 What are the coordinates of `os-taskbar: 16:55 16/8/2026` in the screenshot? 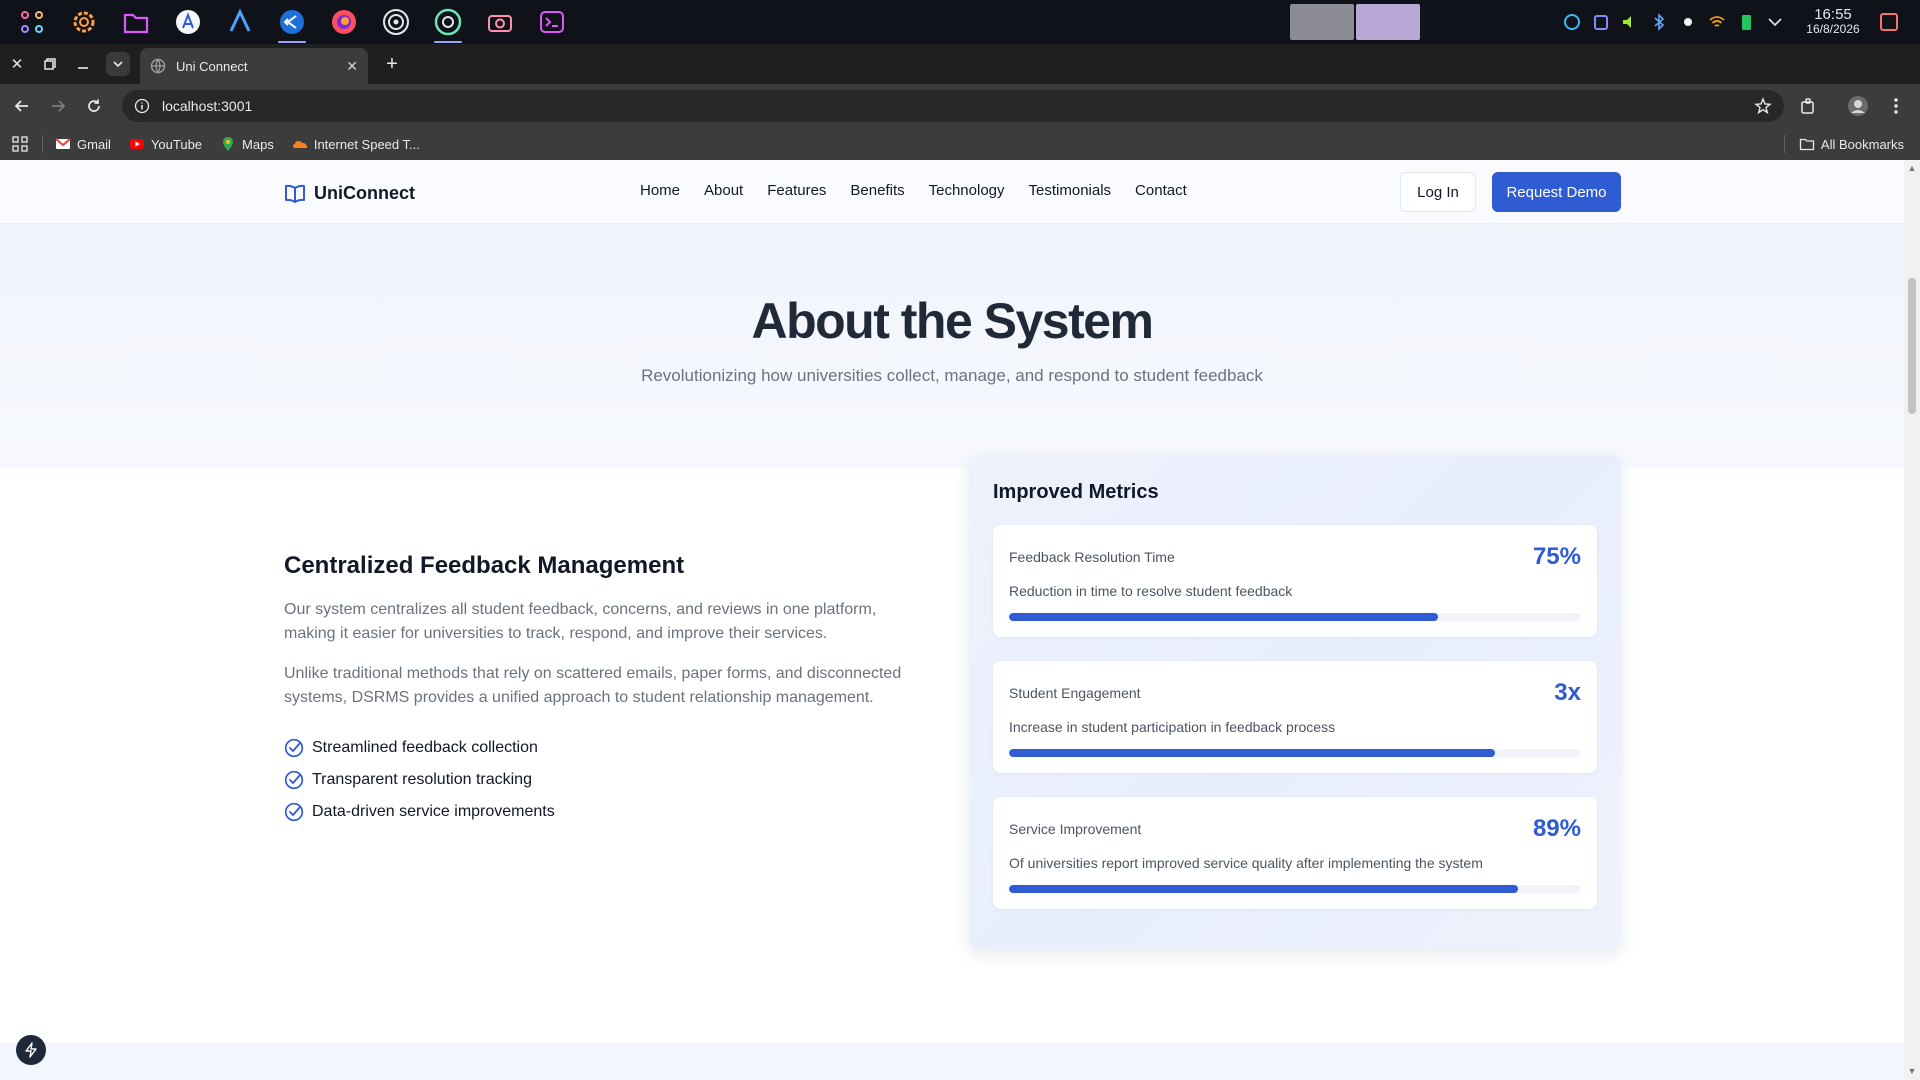 It's located at (960, 22).